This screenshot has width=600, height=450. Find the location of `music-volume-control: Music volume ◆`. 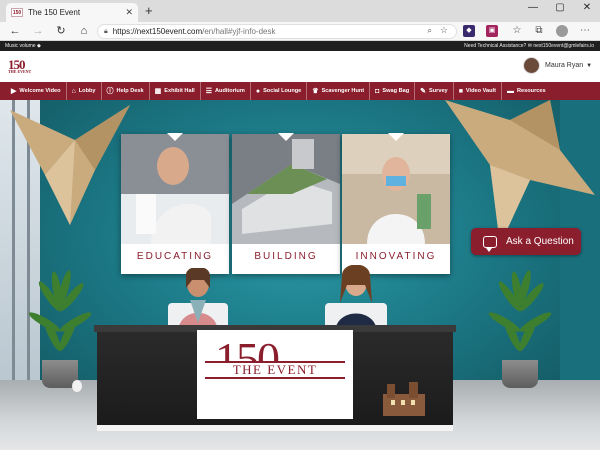

music-volume-control: Music volume ◆ is located at coordinates (23, 46).